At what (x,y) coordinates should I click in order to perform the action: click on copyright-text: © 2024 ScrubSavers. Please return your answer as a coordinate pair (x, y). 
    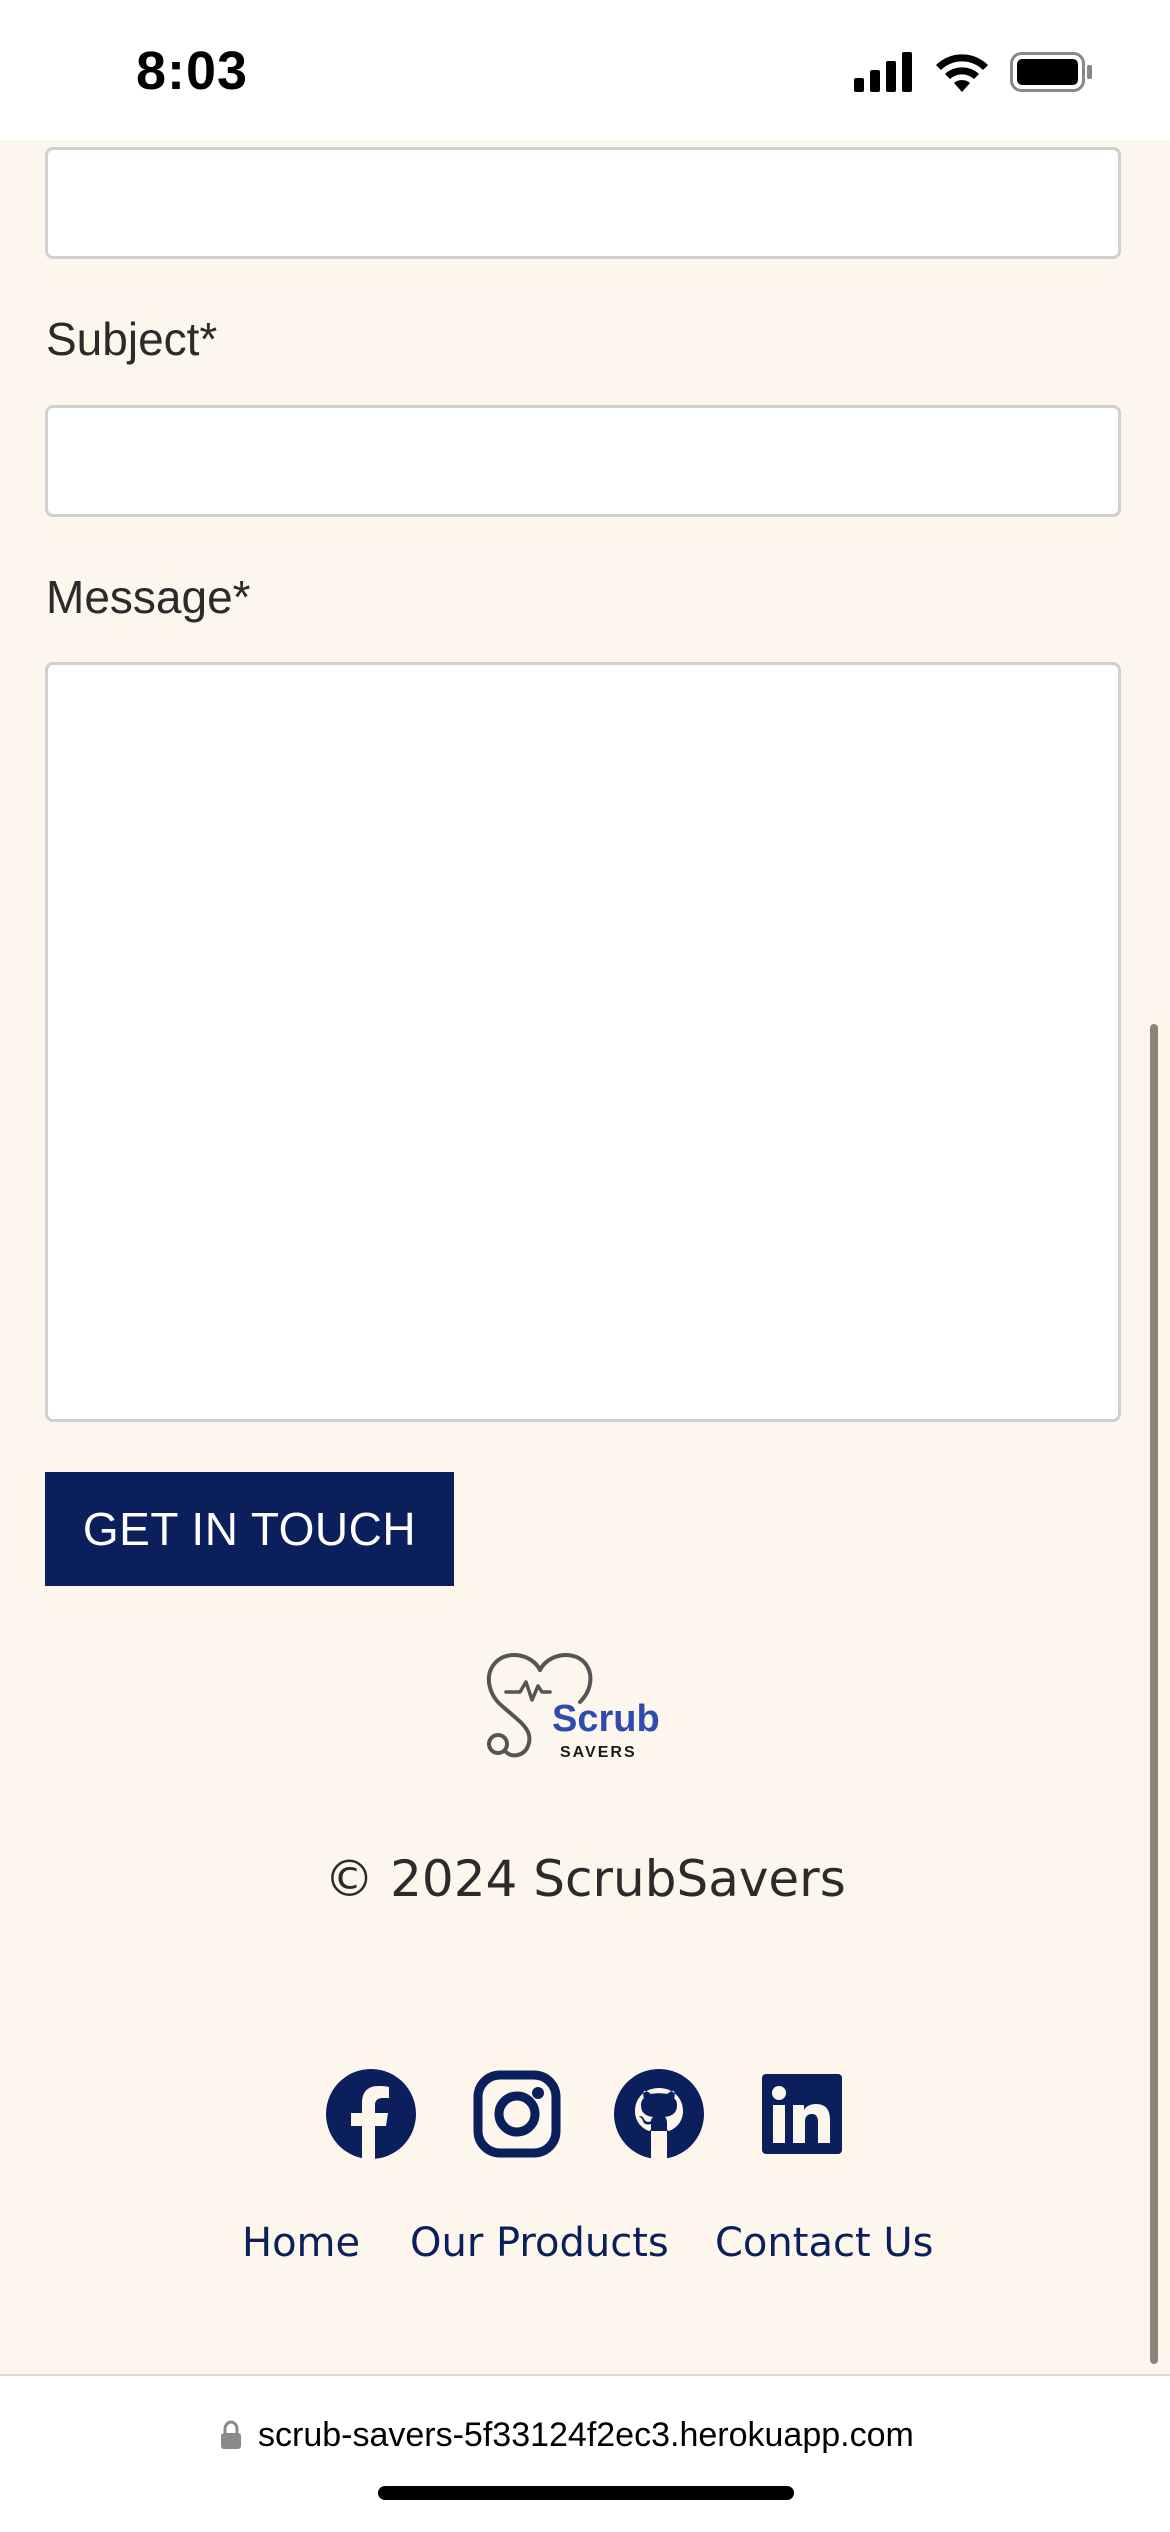
    Looking at the image, I should click on (585, 1879).